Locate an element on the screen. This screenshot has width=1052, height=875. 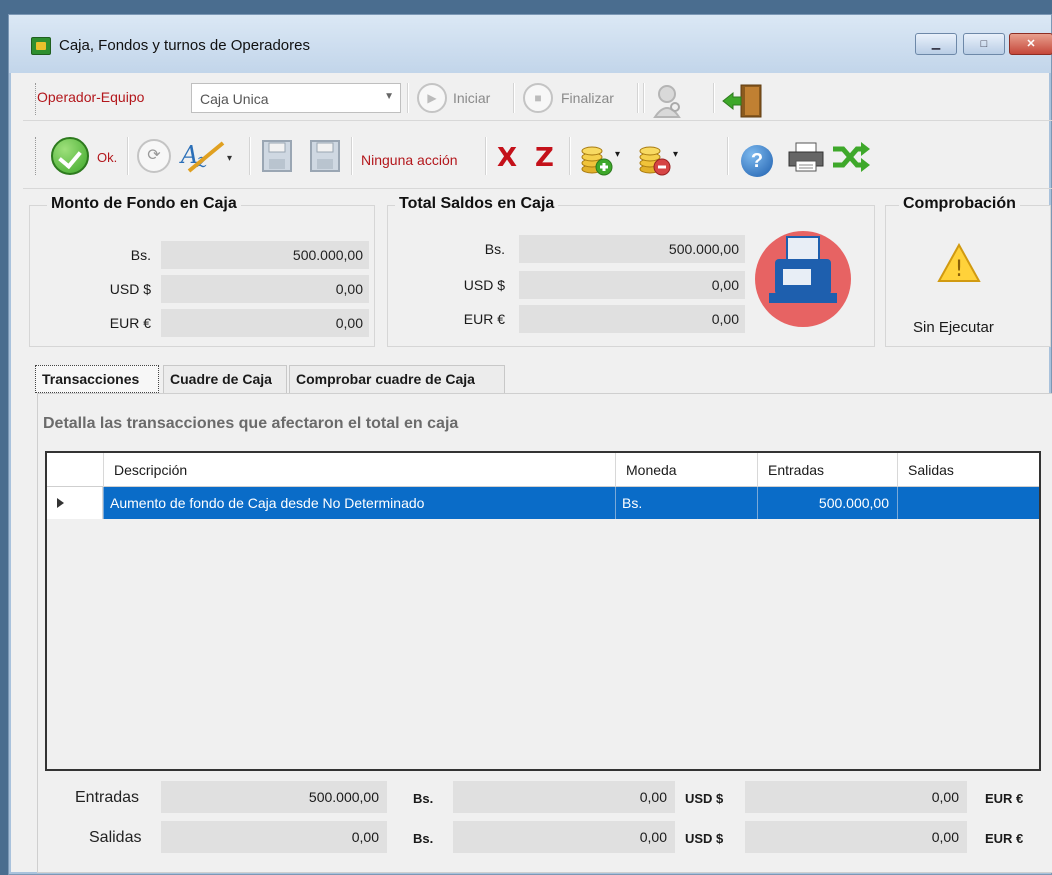
salidas-usd-currency: USD $ is located at coordinates (704, 838).